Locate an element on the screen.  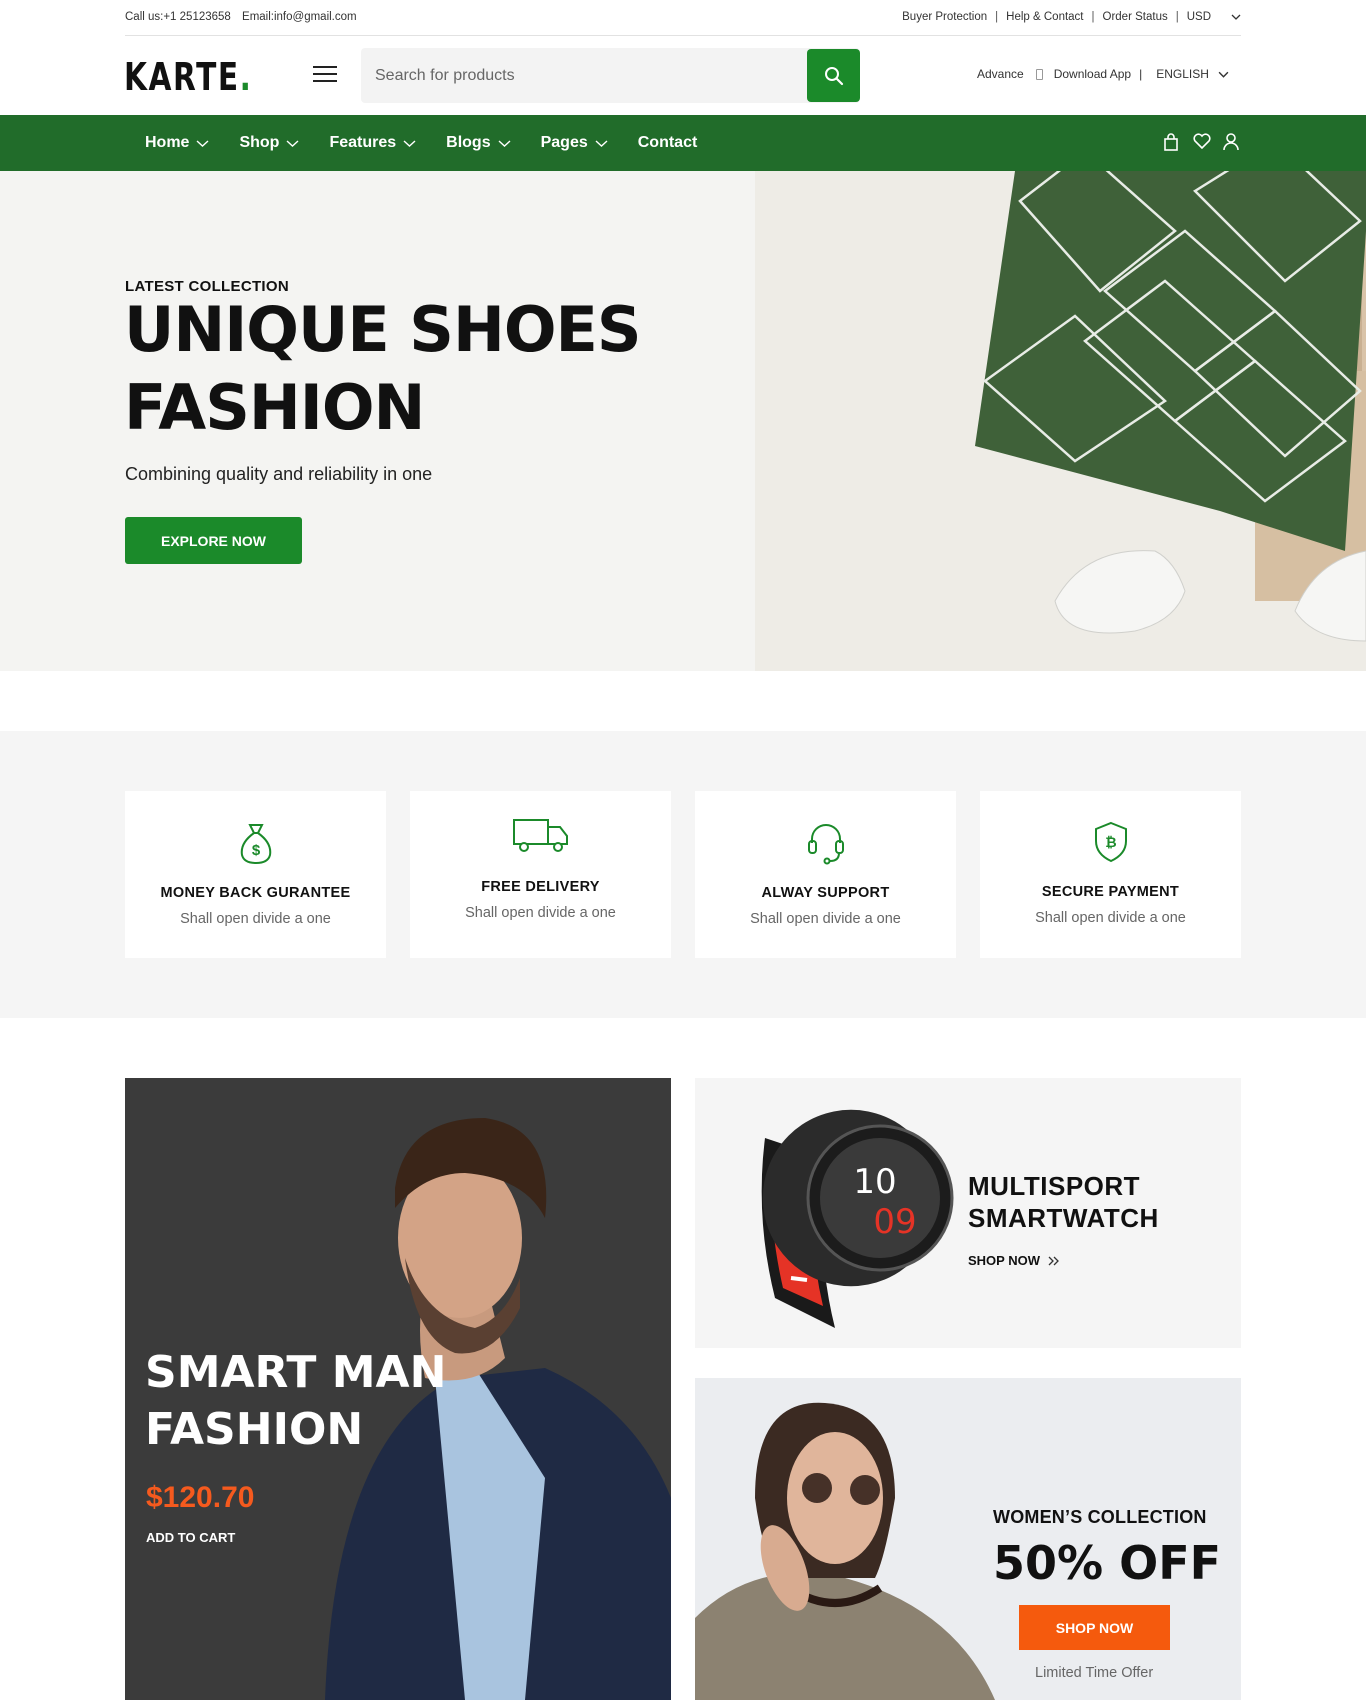
feature-card: ₿ SECURE PAYMENT Shall open divide a one is located at coordinates (1110, 874).